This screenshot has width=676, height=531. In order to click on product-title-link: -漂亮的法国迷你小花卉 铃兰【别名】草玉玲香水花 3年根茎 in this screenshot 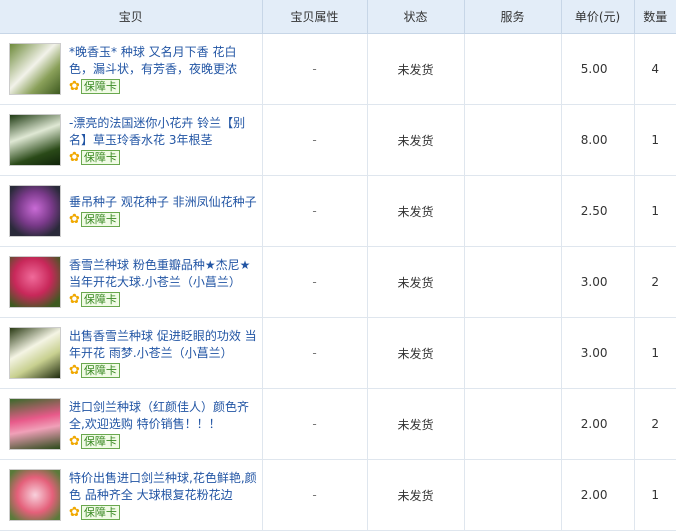, I will do `click(157, 131)`.